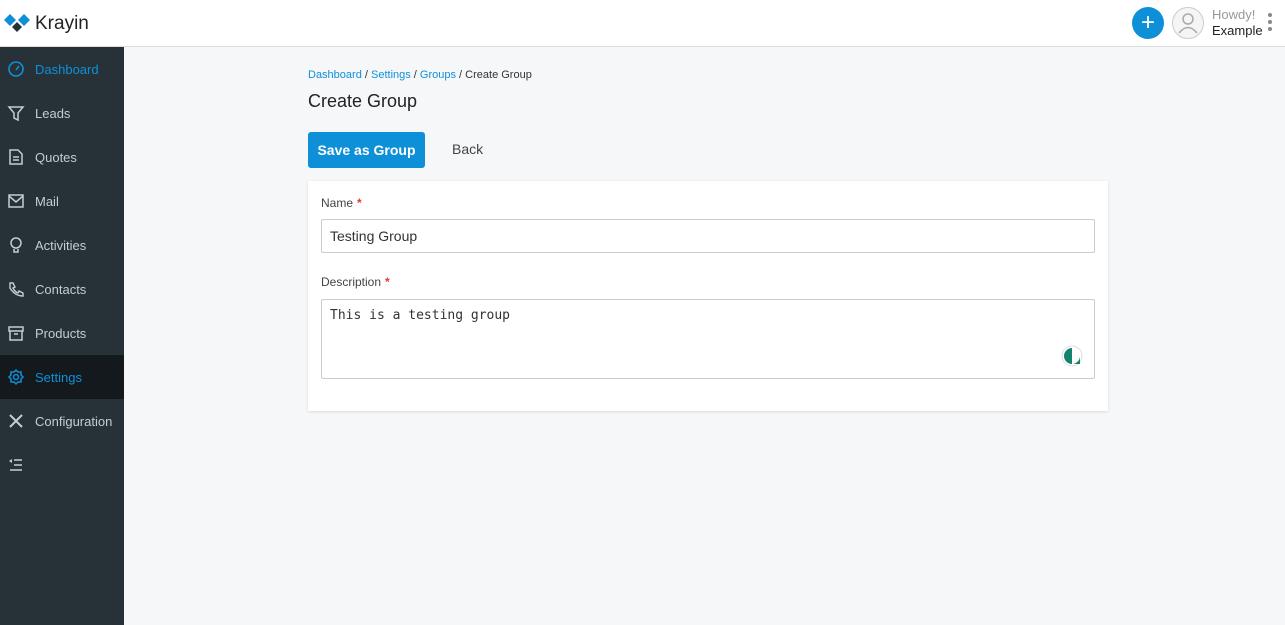 This screenshot has width=1285, height=625. What do you see at coordinates (58, 377) in the screenshot?
I see `sidebar-item-label: Settings` at bounding box center [58, 377].